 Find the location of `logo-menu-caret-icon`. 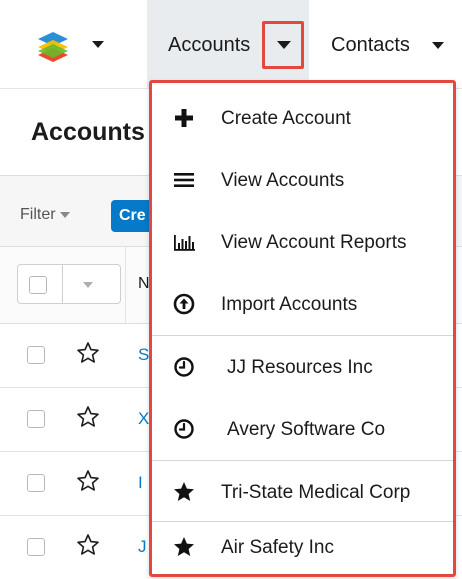

logo-menu-caret-icon is located at coordinates (98, 44).